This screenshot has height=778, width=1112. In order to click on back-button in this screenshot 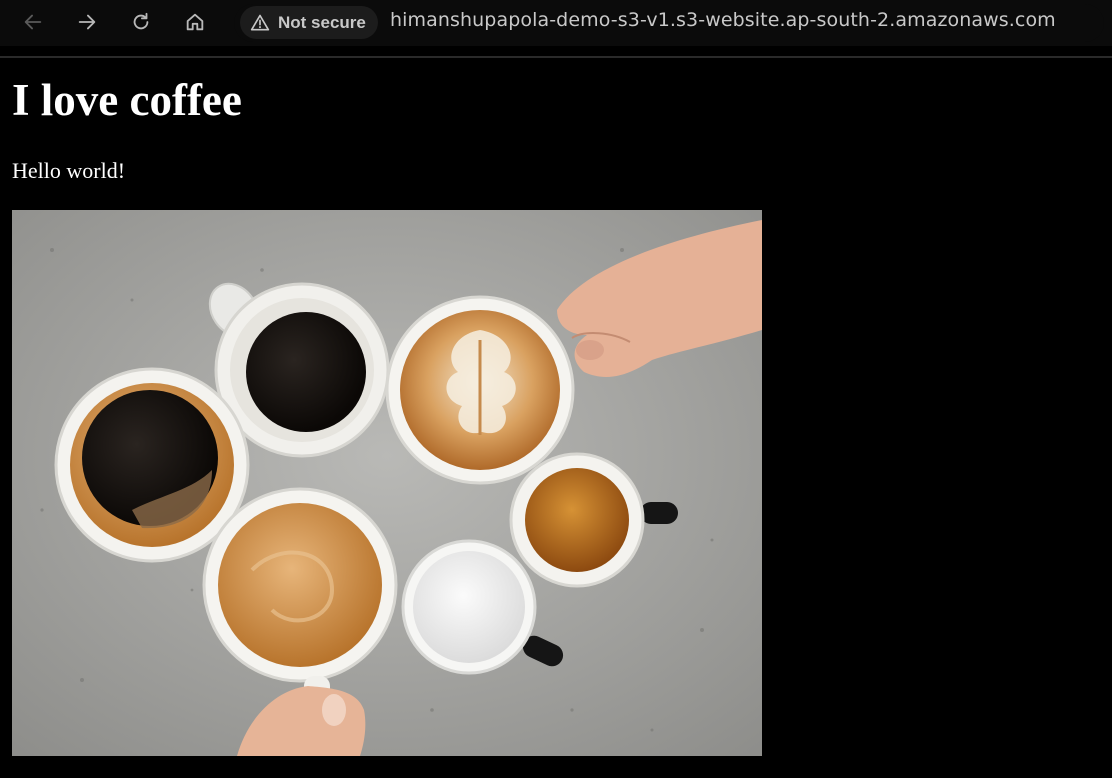, I will do `click(33, 22)`.